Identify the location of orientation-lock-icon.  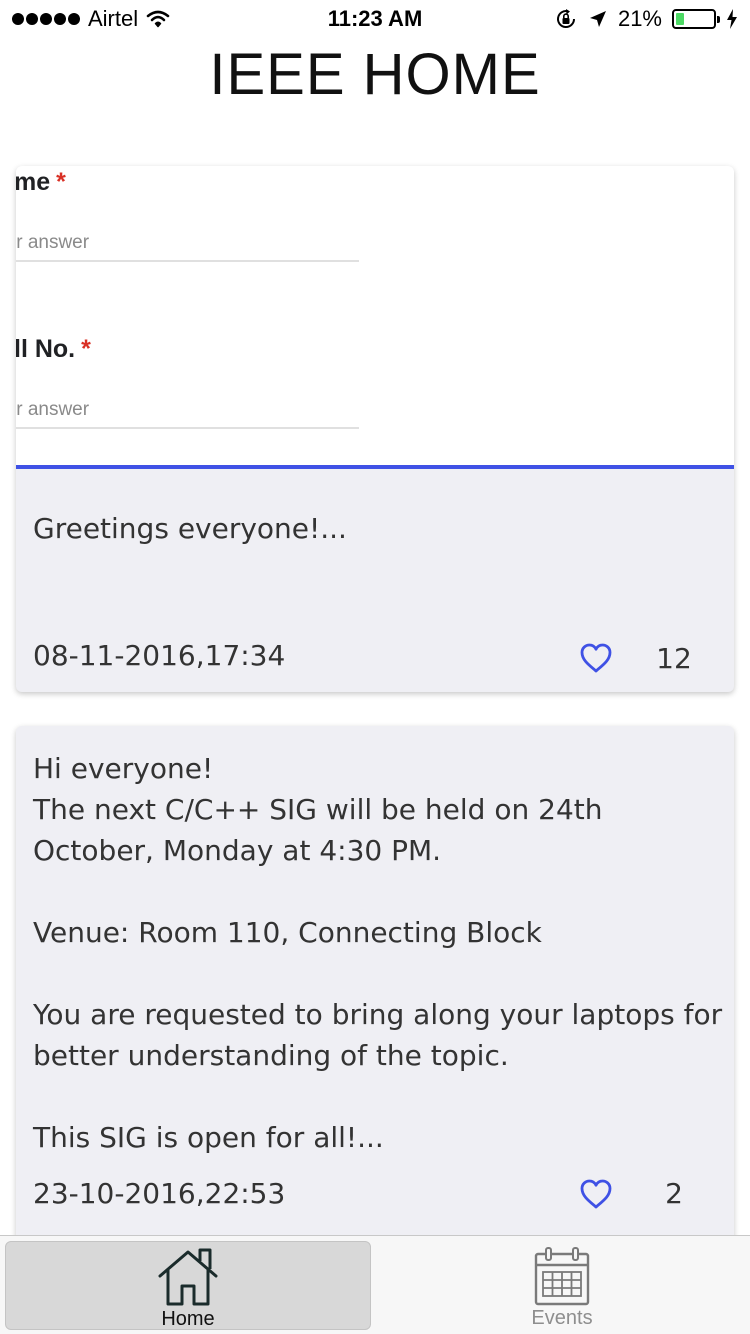
(565, 18).